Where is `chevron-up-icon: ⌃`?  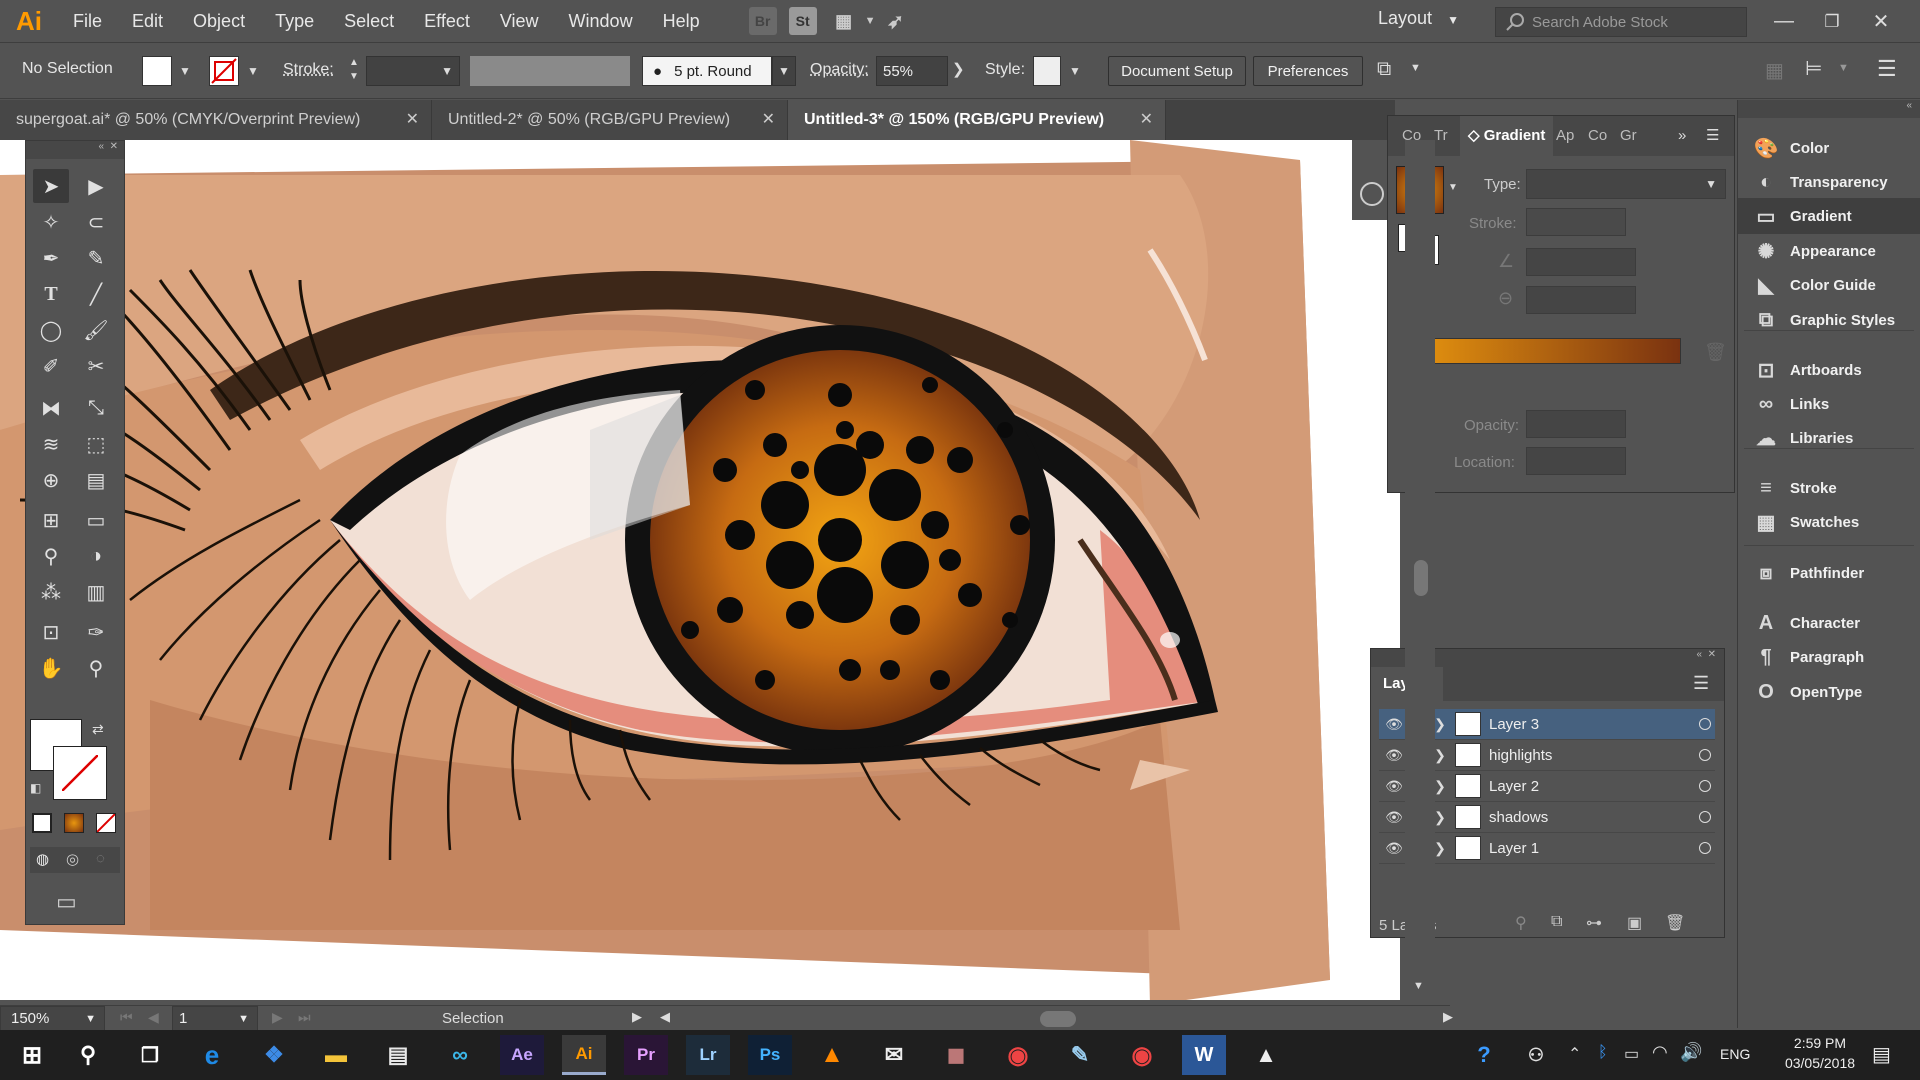
chevron-up-icon: ⌃ is located at coordinates (1574, 1054).